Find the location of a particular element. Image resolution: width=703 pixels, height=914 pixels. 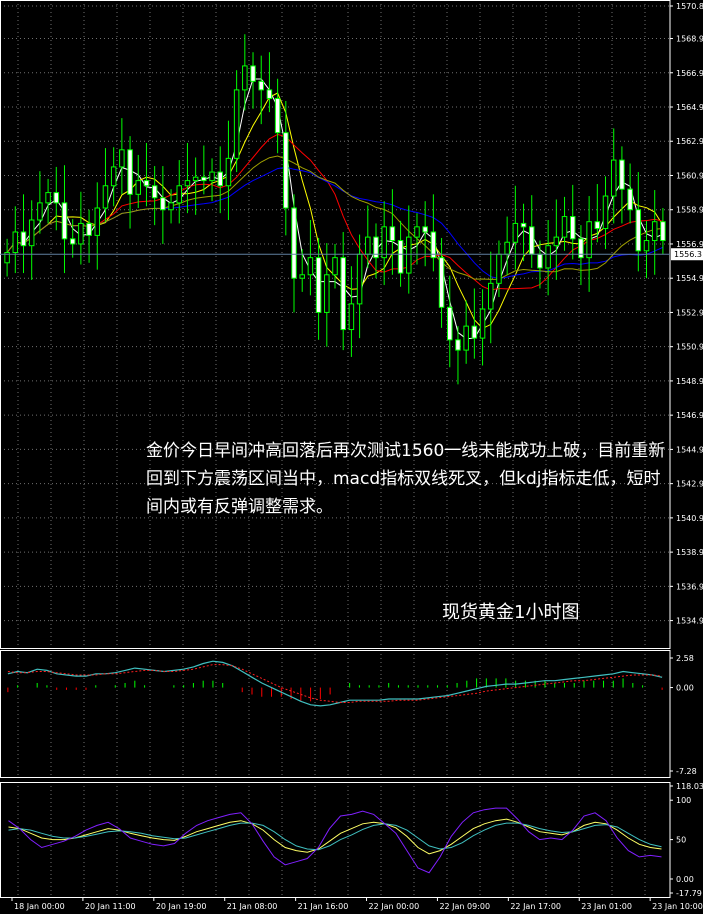

y-tick-label: 1554.9 is located at coordinates (689, 278).